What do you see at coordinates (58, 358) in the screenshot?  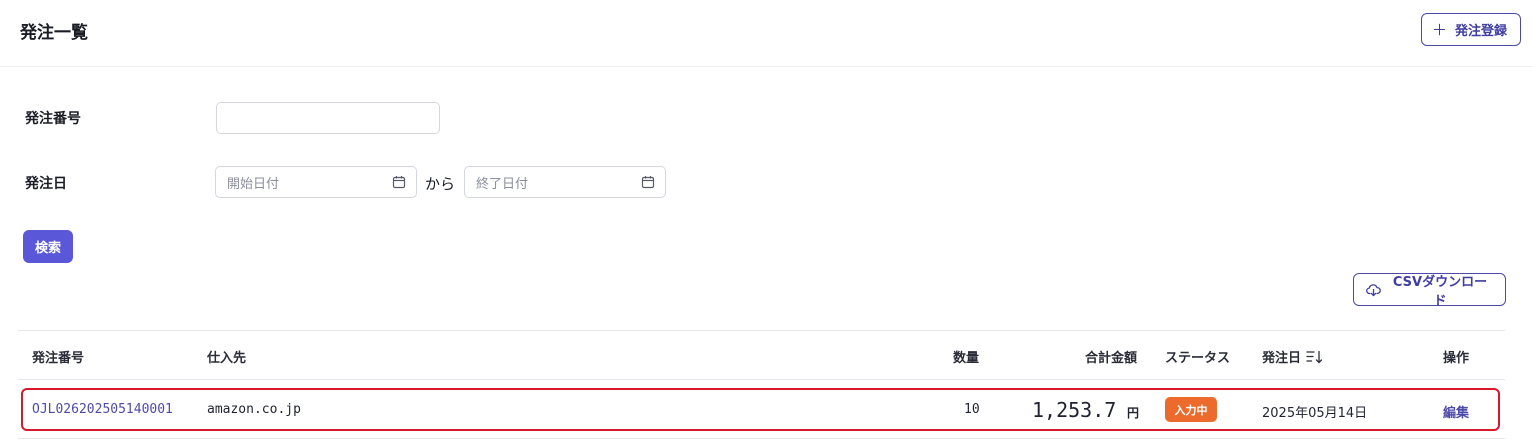 I see `column-header-order-no: 発注番号` at bounding box center [58, 358].